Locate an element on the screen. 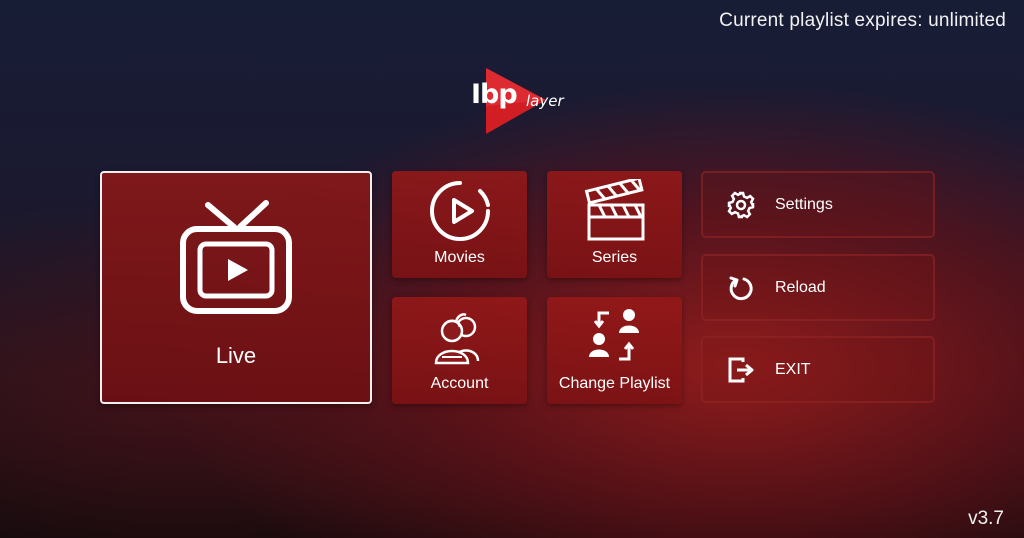 Image resolution: width=1024 pixels, height=538 pixels. series-label: Series is located at coordinates (614, 257).